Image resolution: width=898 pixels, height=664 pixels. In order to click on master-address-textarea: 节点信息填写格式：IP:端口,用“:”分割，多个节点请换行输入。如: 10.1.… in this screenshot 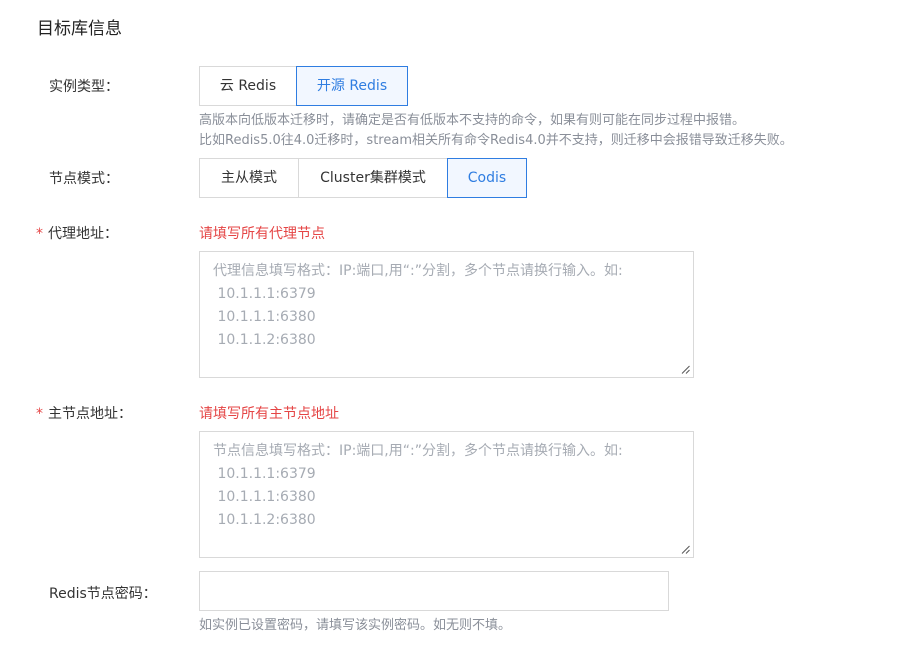, I will do `click(446, 494)`.